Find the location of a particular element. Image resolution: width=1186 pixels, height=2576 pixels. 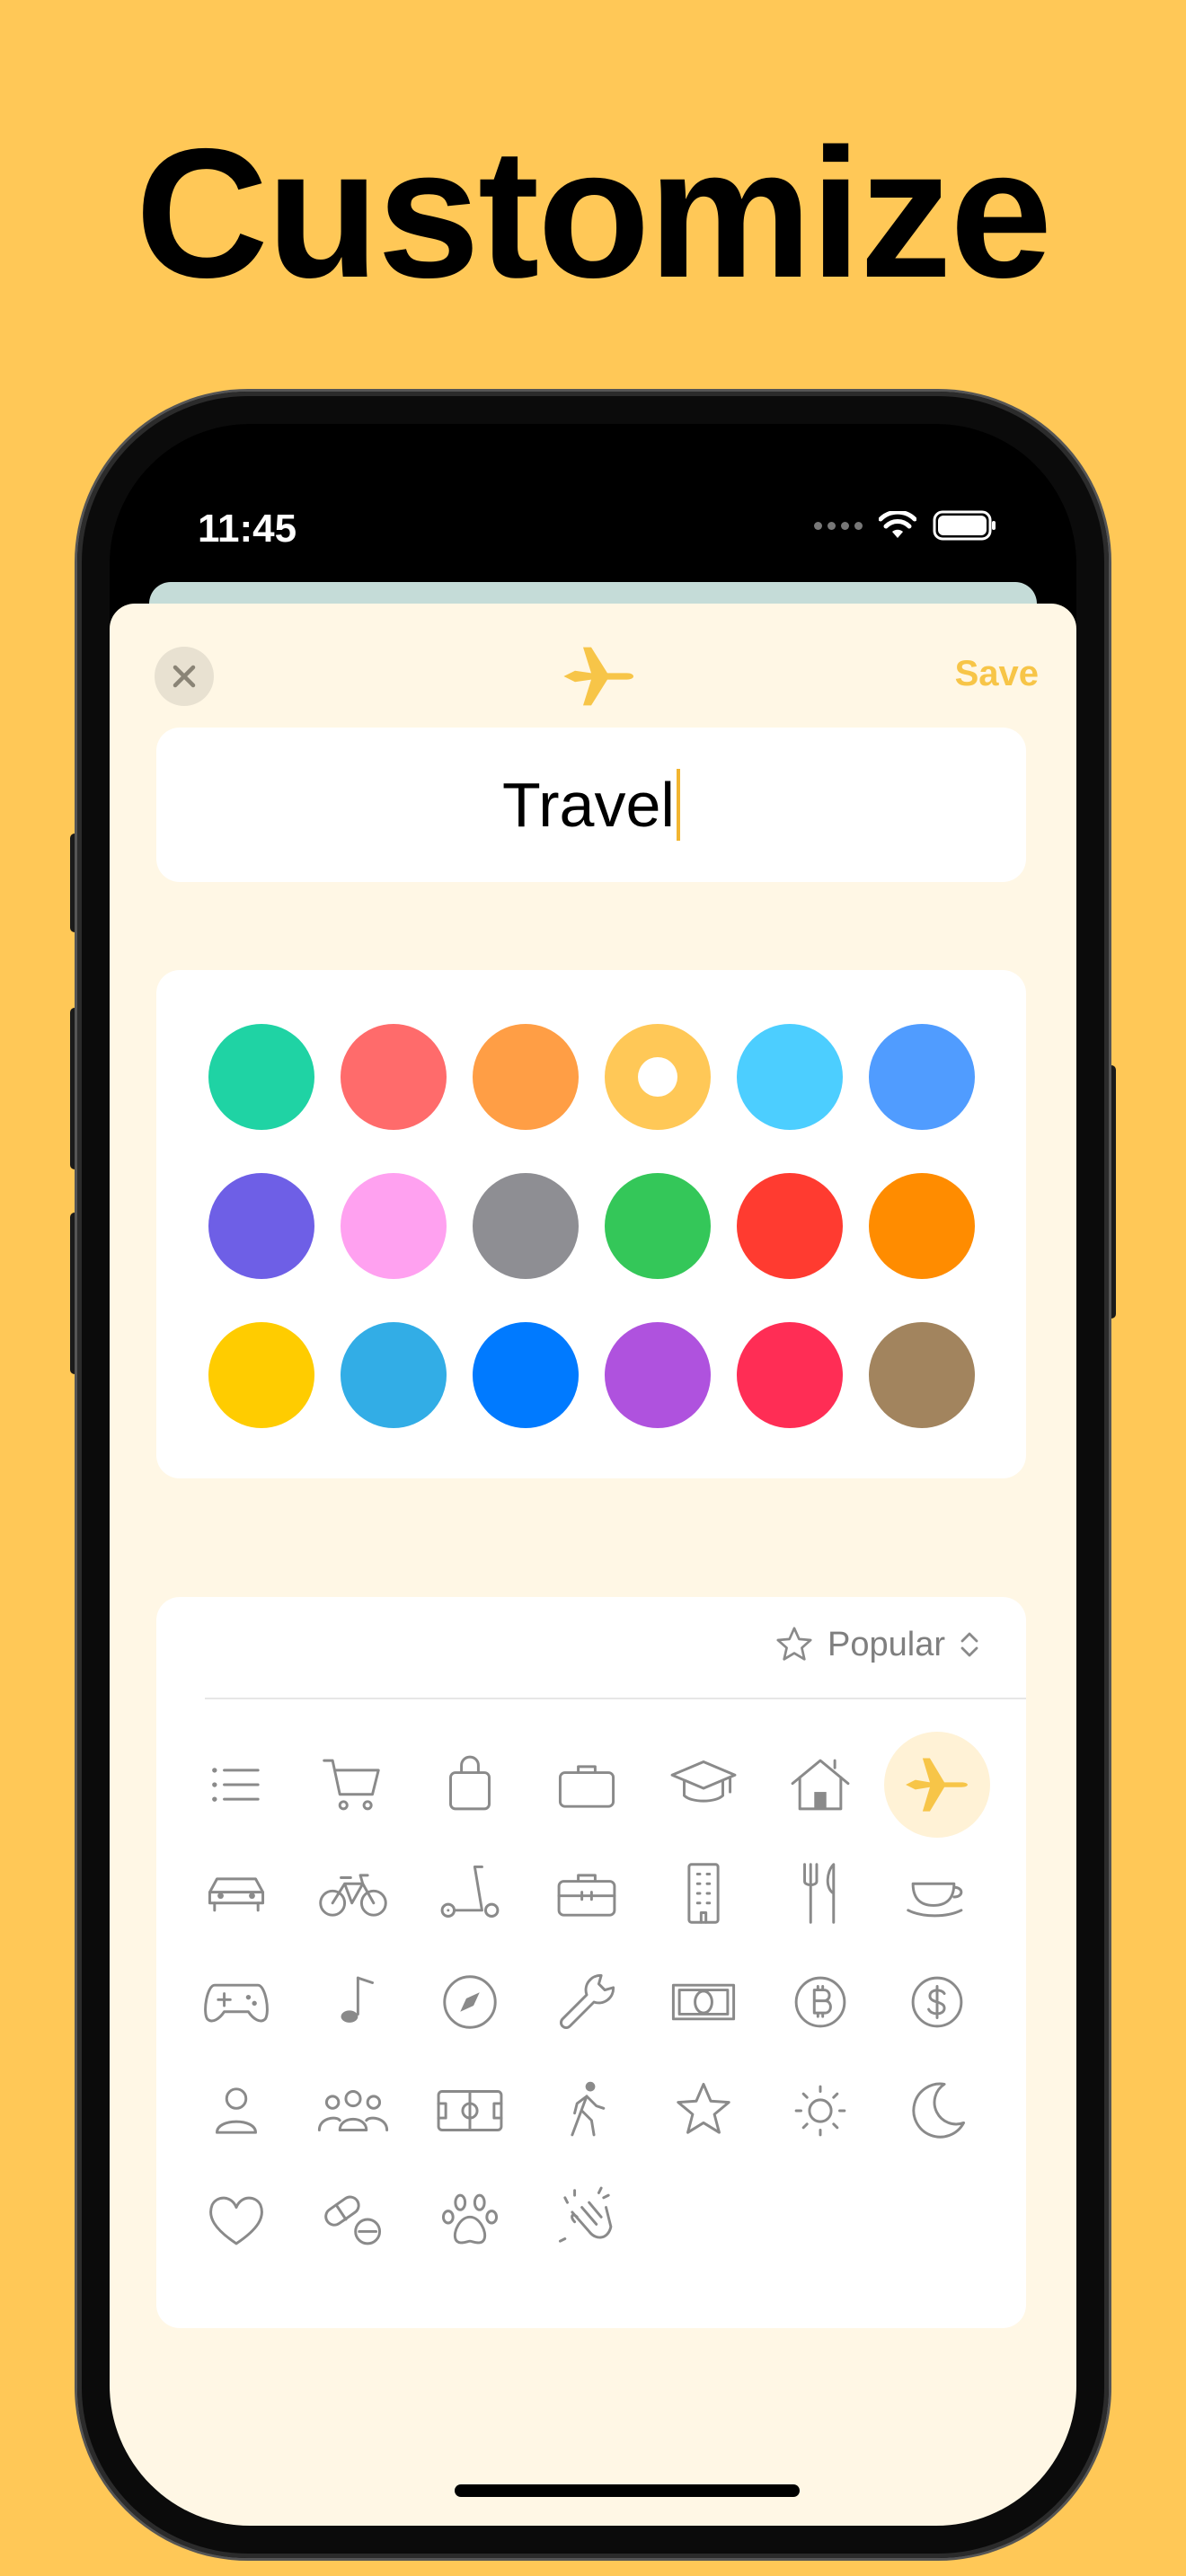

close-button is located at coordinates (184, 676).